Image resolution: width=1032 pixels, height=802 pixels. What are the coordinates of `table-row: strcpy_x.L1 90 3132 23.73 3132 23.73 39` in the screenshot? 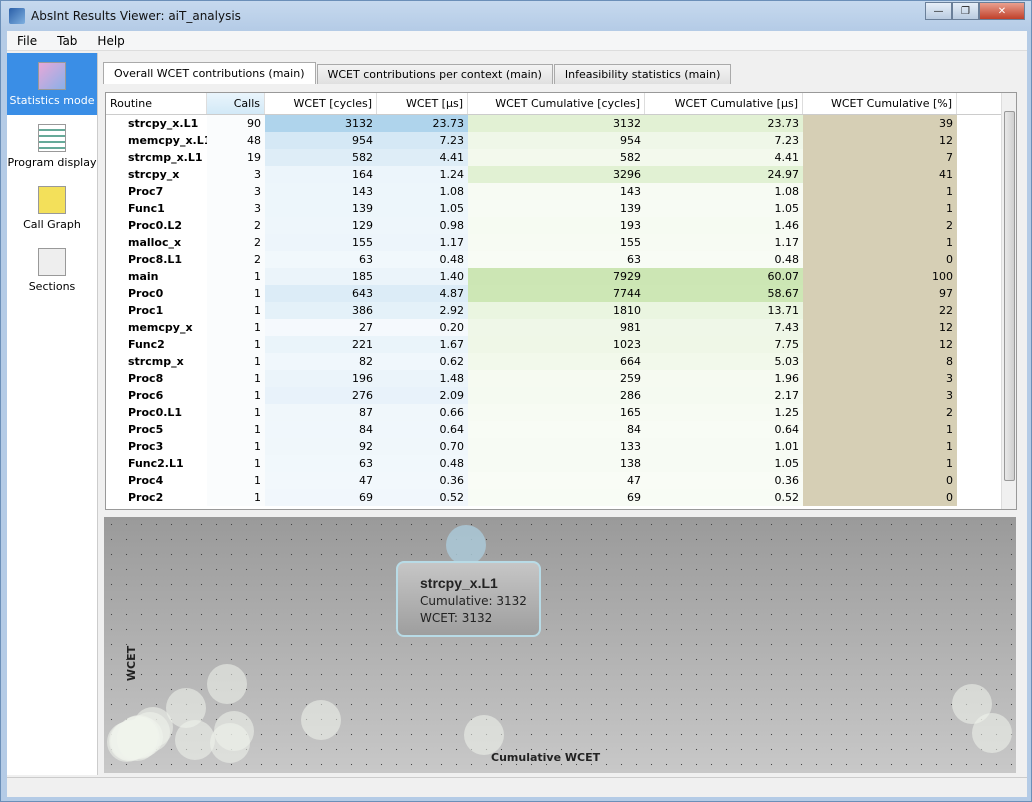 It's located at (561, 123).